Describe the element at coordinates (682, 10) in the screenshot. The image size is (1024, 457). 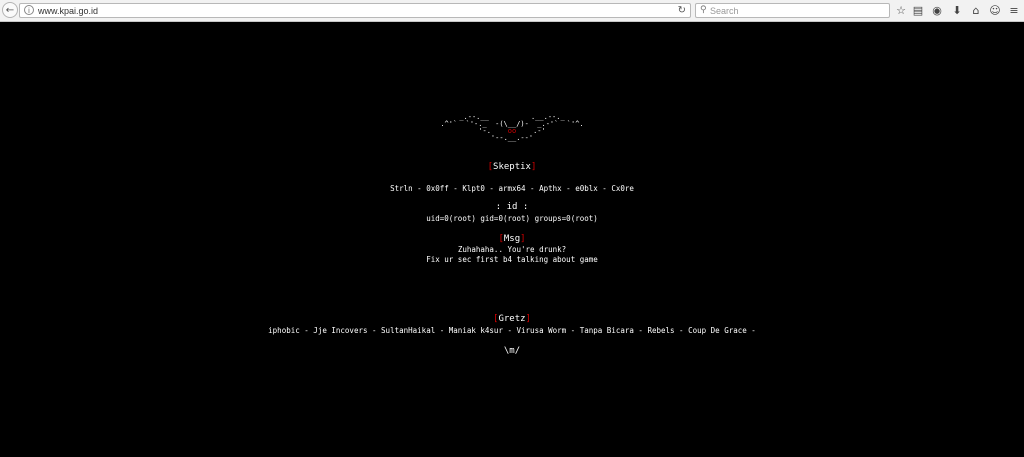
I see `reload-icon: ↻` at that location.